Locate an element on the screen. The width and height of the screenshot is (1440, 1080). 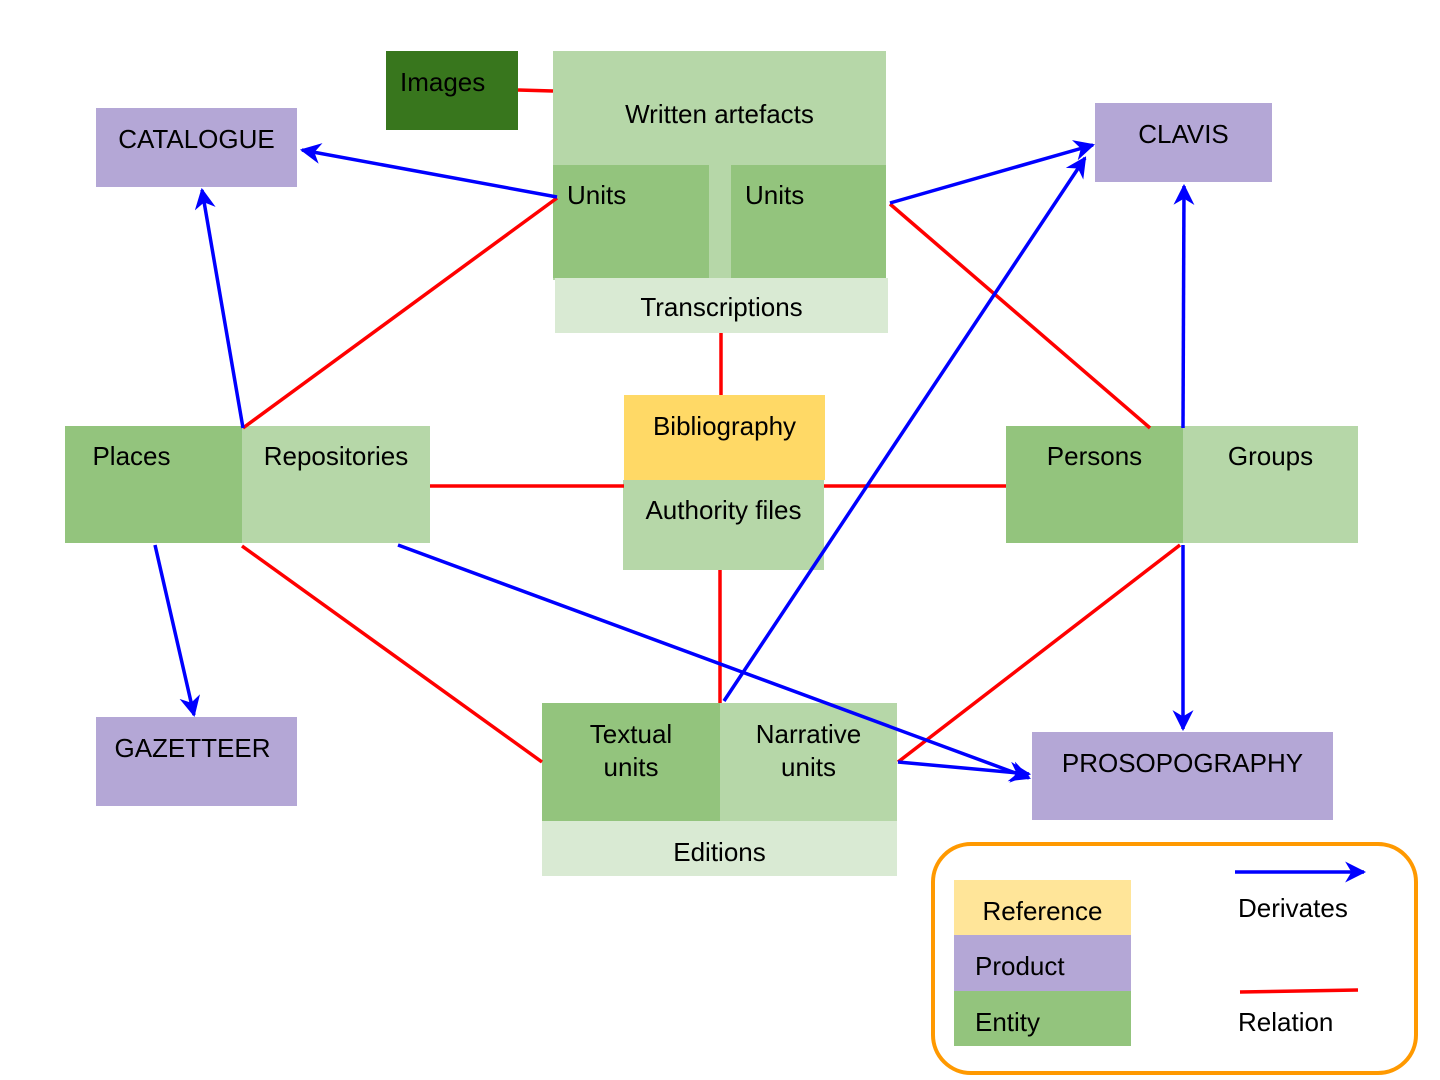
derivates-narrative-prosopography is located at coordinates (964, 771).